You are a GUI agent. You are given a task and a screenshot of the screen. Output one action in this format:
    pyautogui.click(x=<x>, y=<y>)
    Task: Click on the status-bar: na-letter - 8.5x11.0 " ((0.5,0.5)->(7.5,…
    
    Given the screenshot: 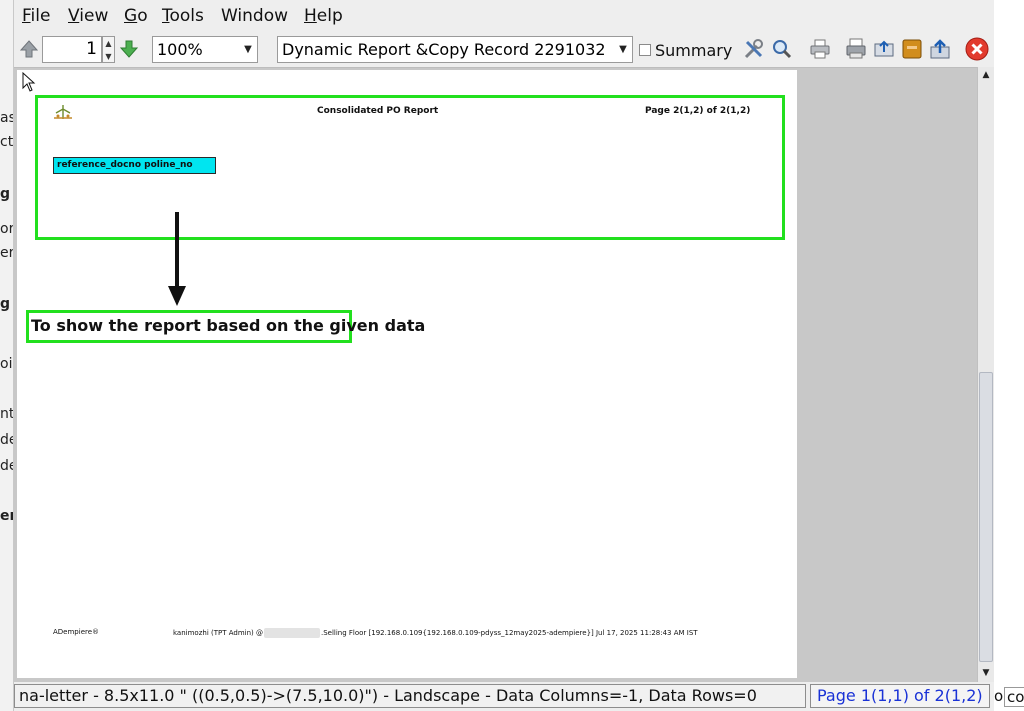 What is the action you would take?
    pyautogui.click(x=504, y=696)
    